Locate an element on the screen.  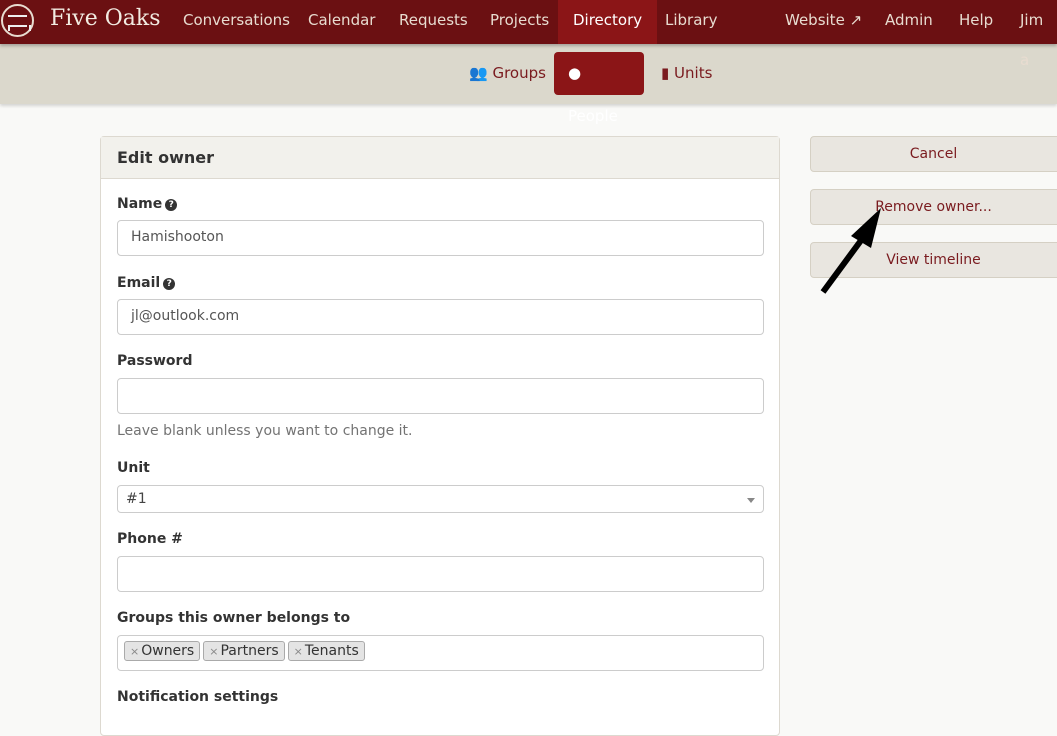
cancel-button: Cancel is located at coordinates (933, 154).